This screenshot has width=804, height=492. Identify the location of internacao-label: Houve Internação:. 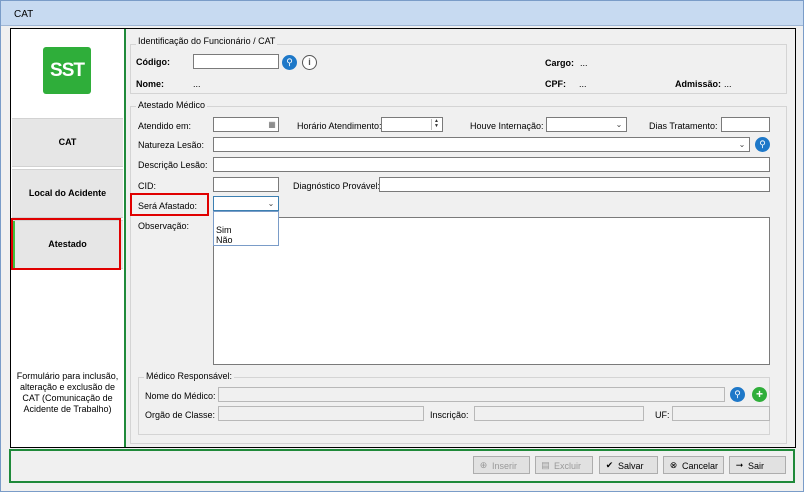
(507, 126).